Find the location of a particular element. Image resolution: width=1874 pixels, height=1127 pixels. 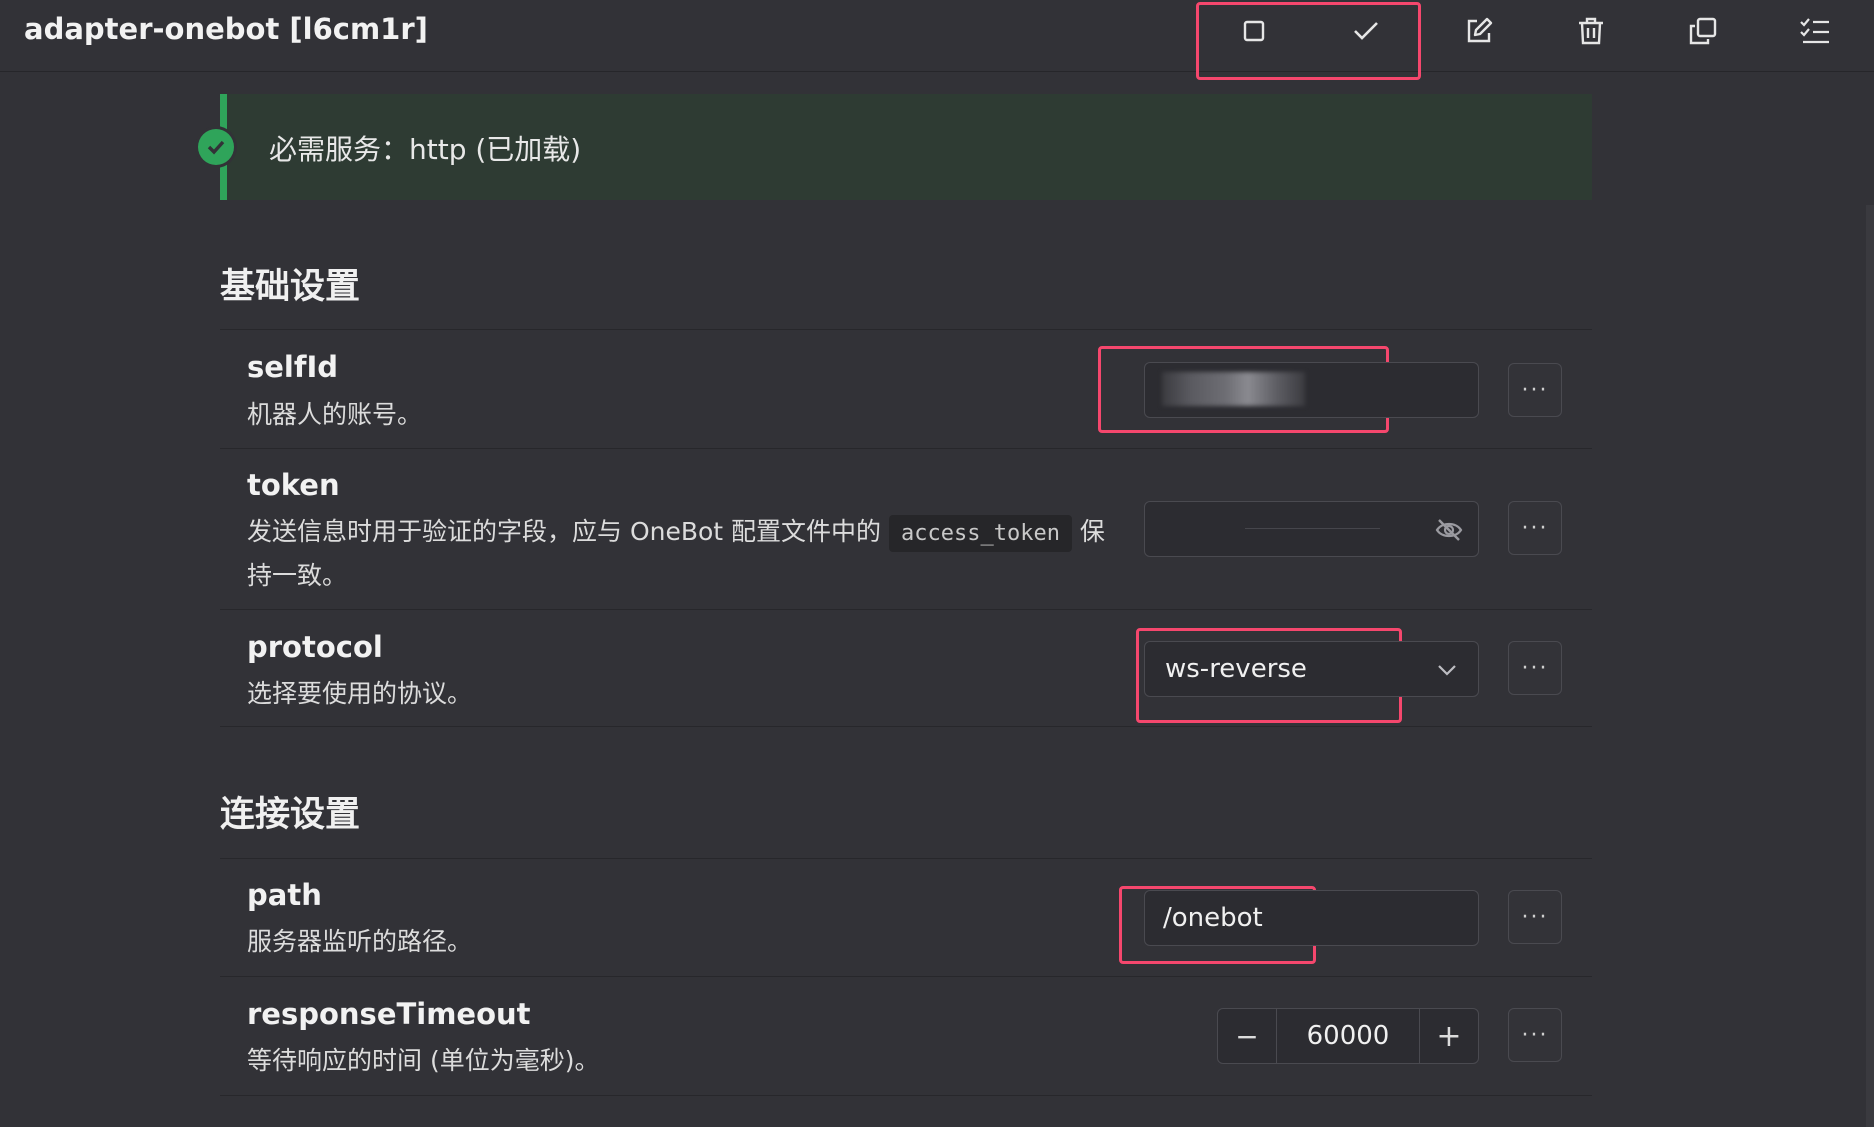

service-status-banner: 必需服务：http (已加载) is located at coordinates (895, 147).